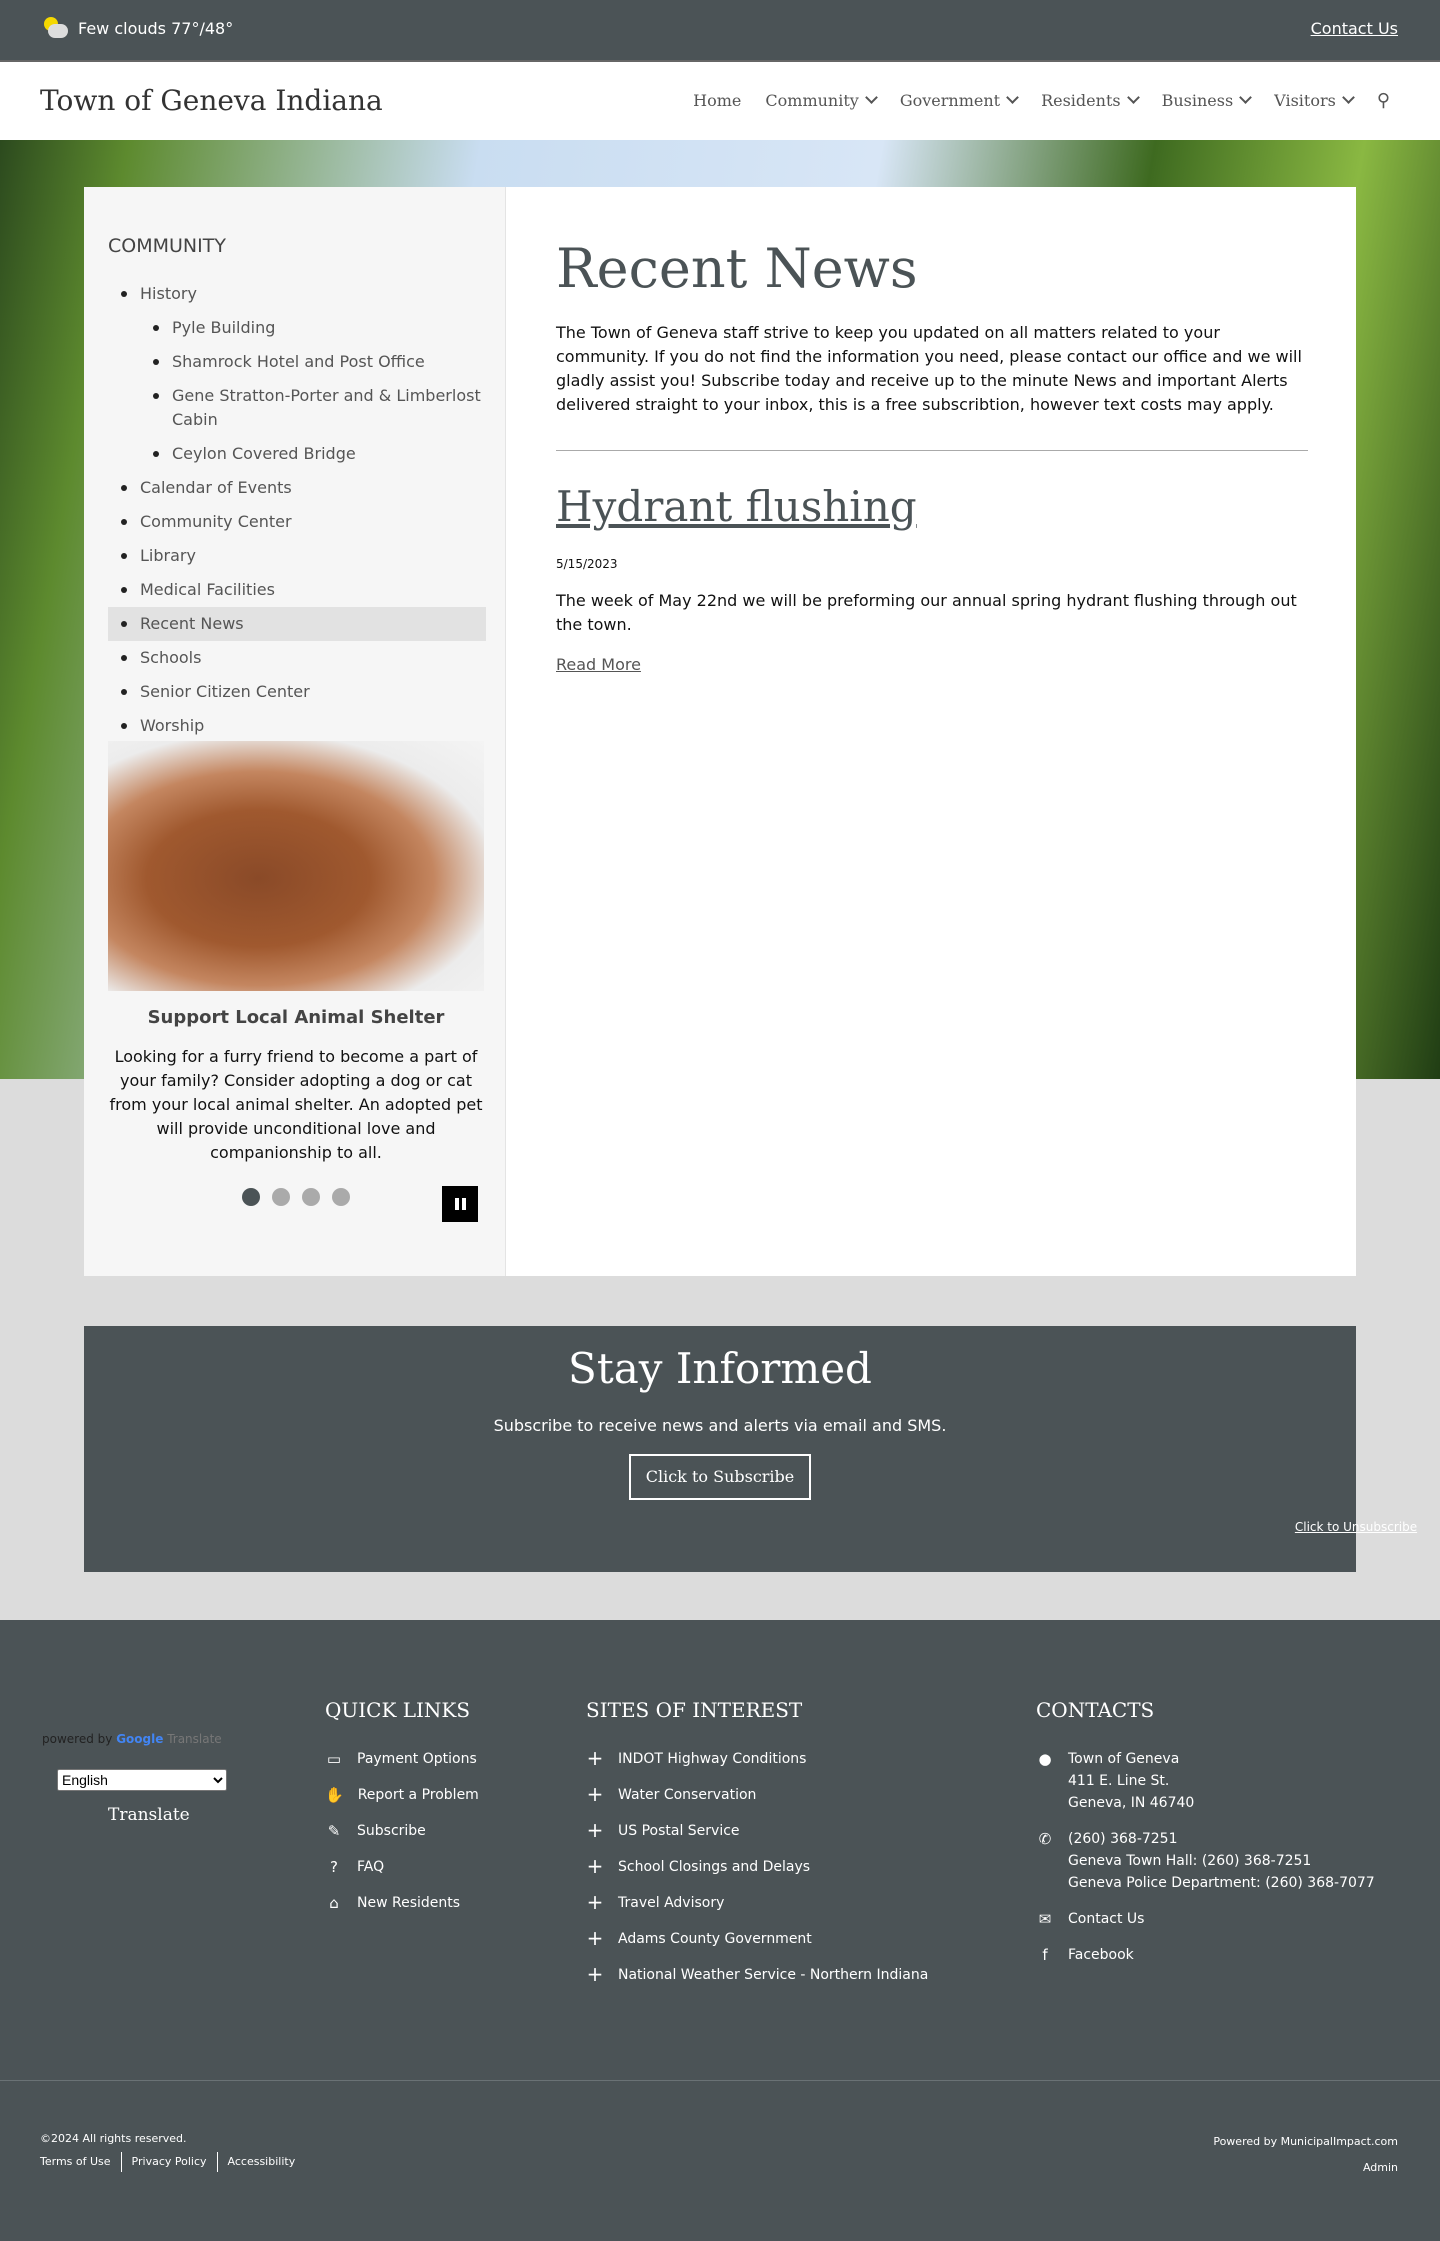  I want to click on quick-link: ✋ Report a Problem, so click(402, 1795).